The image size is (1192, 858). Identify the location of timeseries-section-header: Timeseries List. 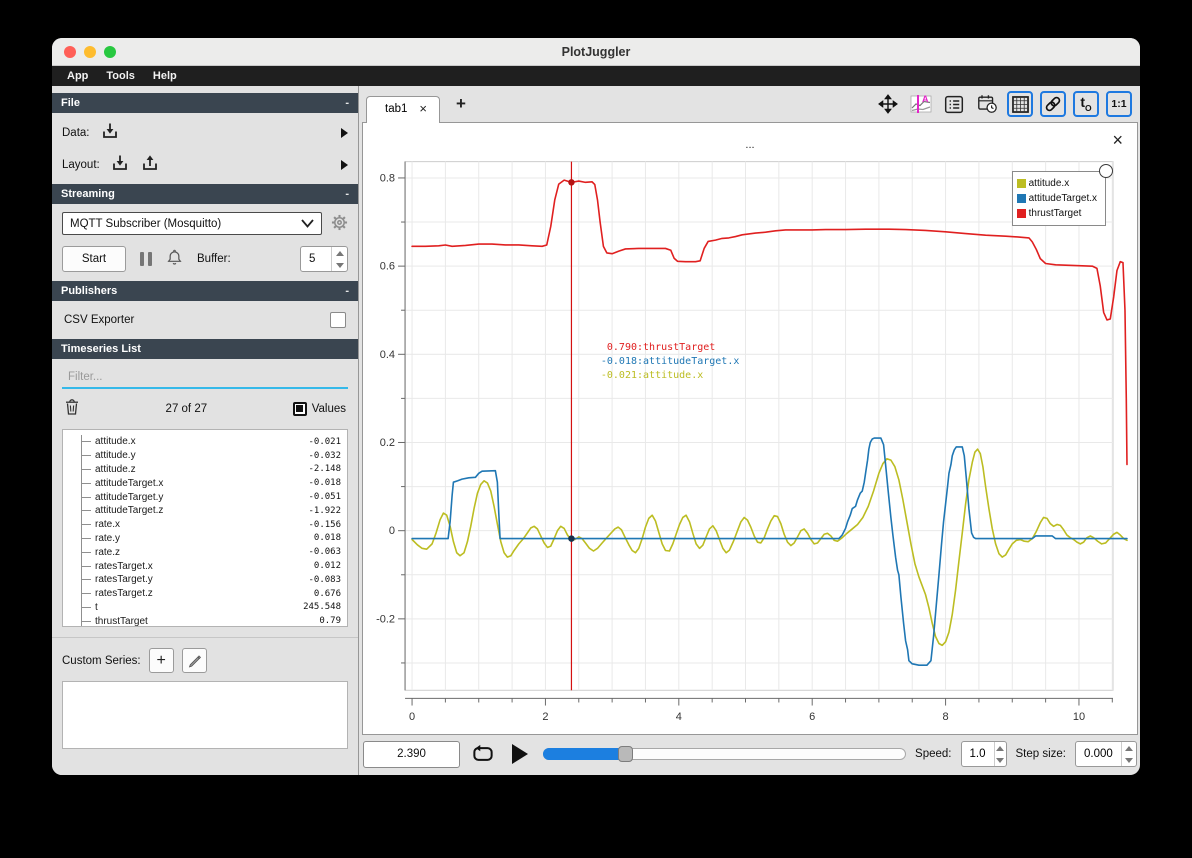
(205, 349).